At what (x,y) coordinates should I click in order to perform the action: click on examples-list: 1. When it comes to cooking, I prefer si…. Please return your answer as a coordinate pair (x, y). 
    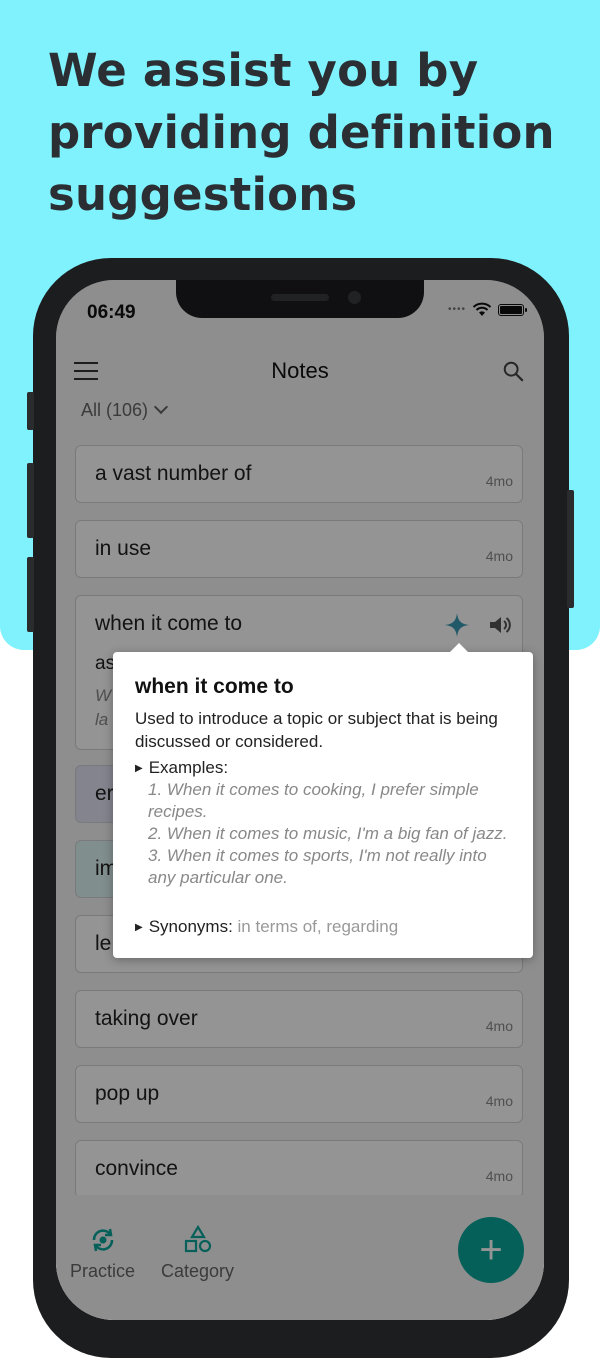
    Looking at the image, I should click on (333, 834).